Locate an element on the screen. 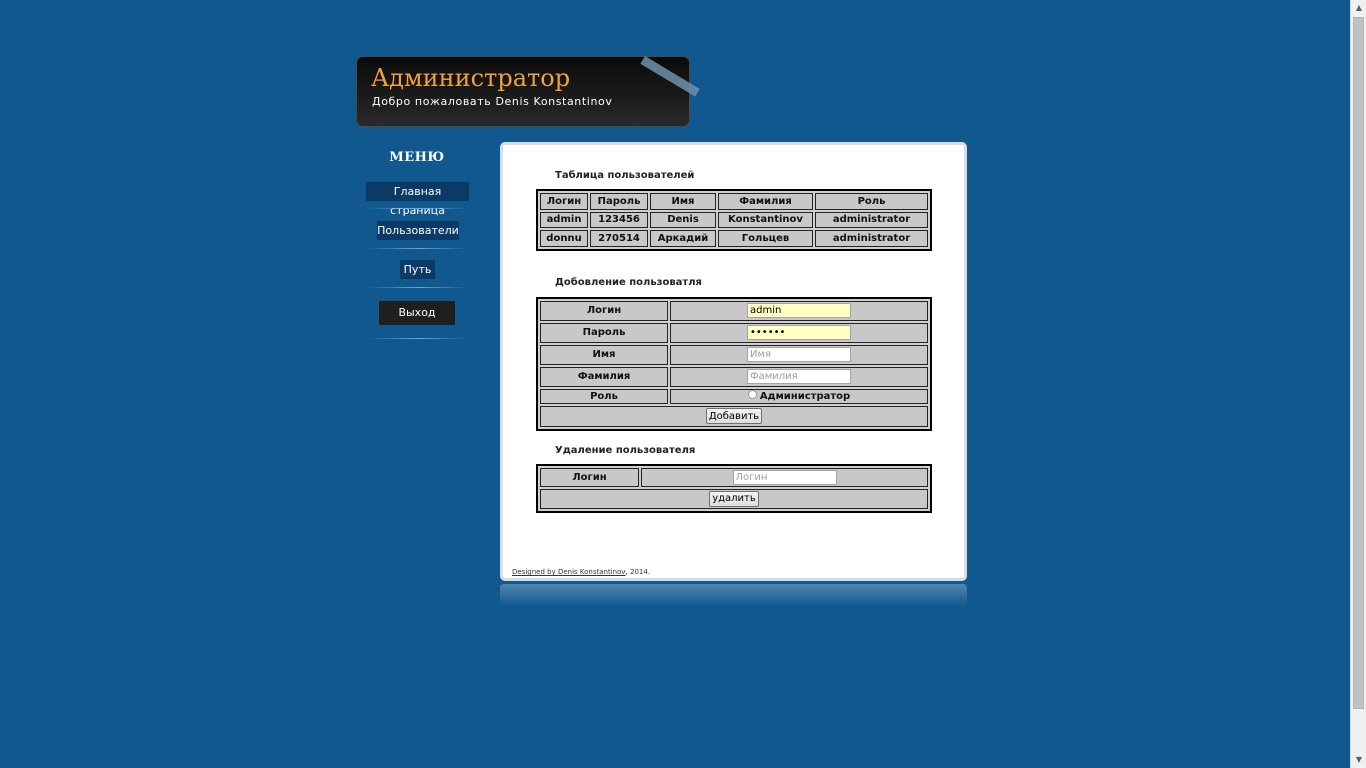 The image size is (1366, 768). form-row: удалить is located at coordinates (734, 498).